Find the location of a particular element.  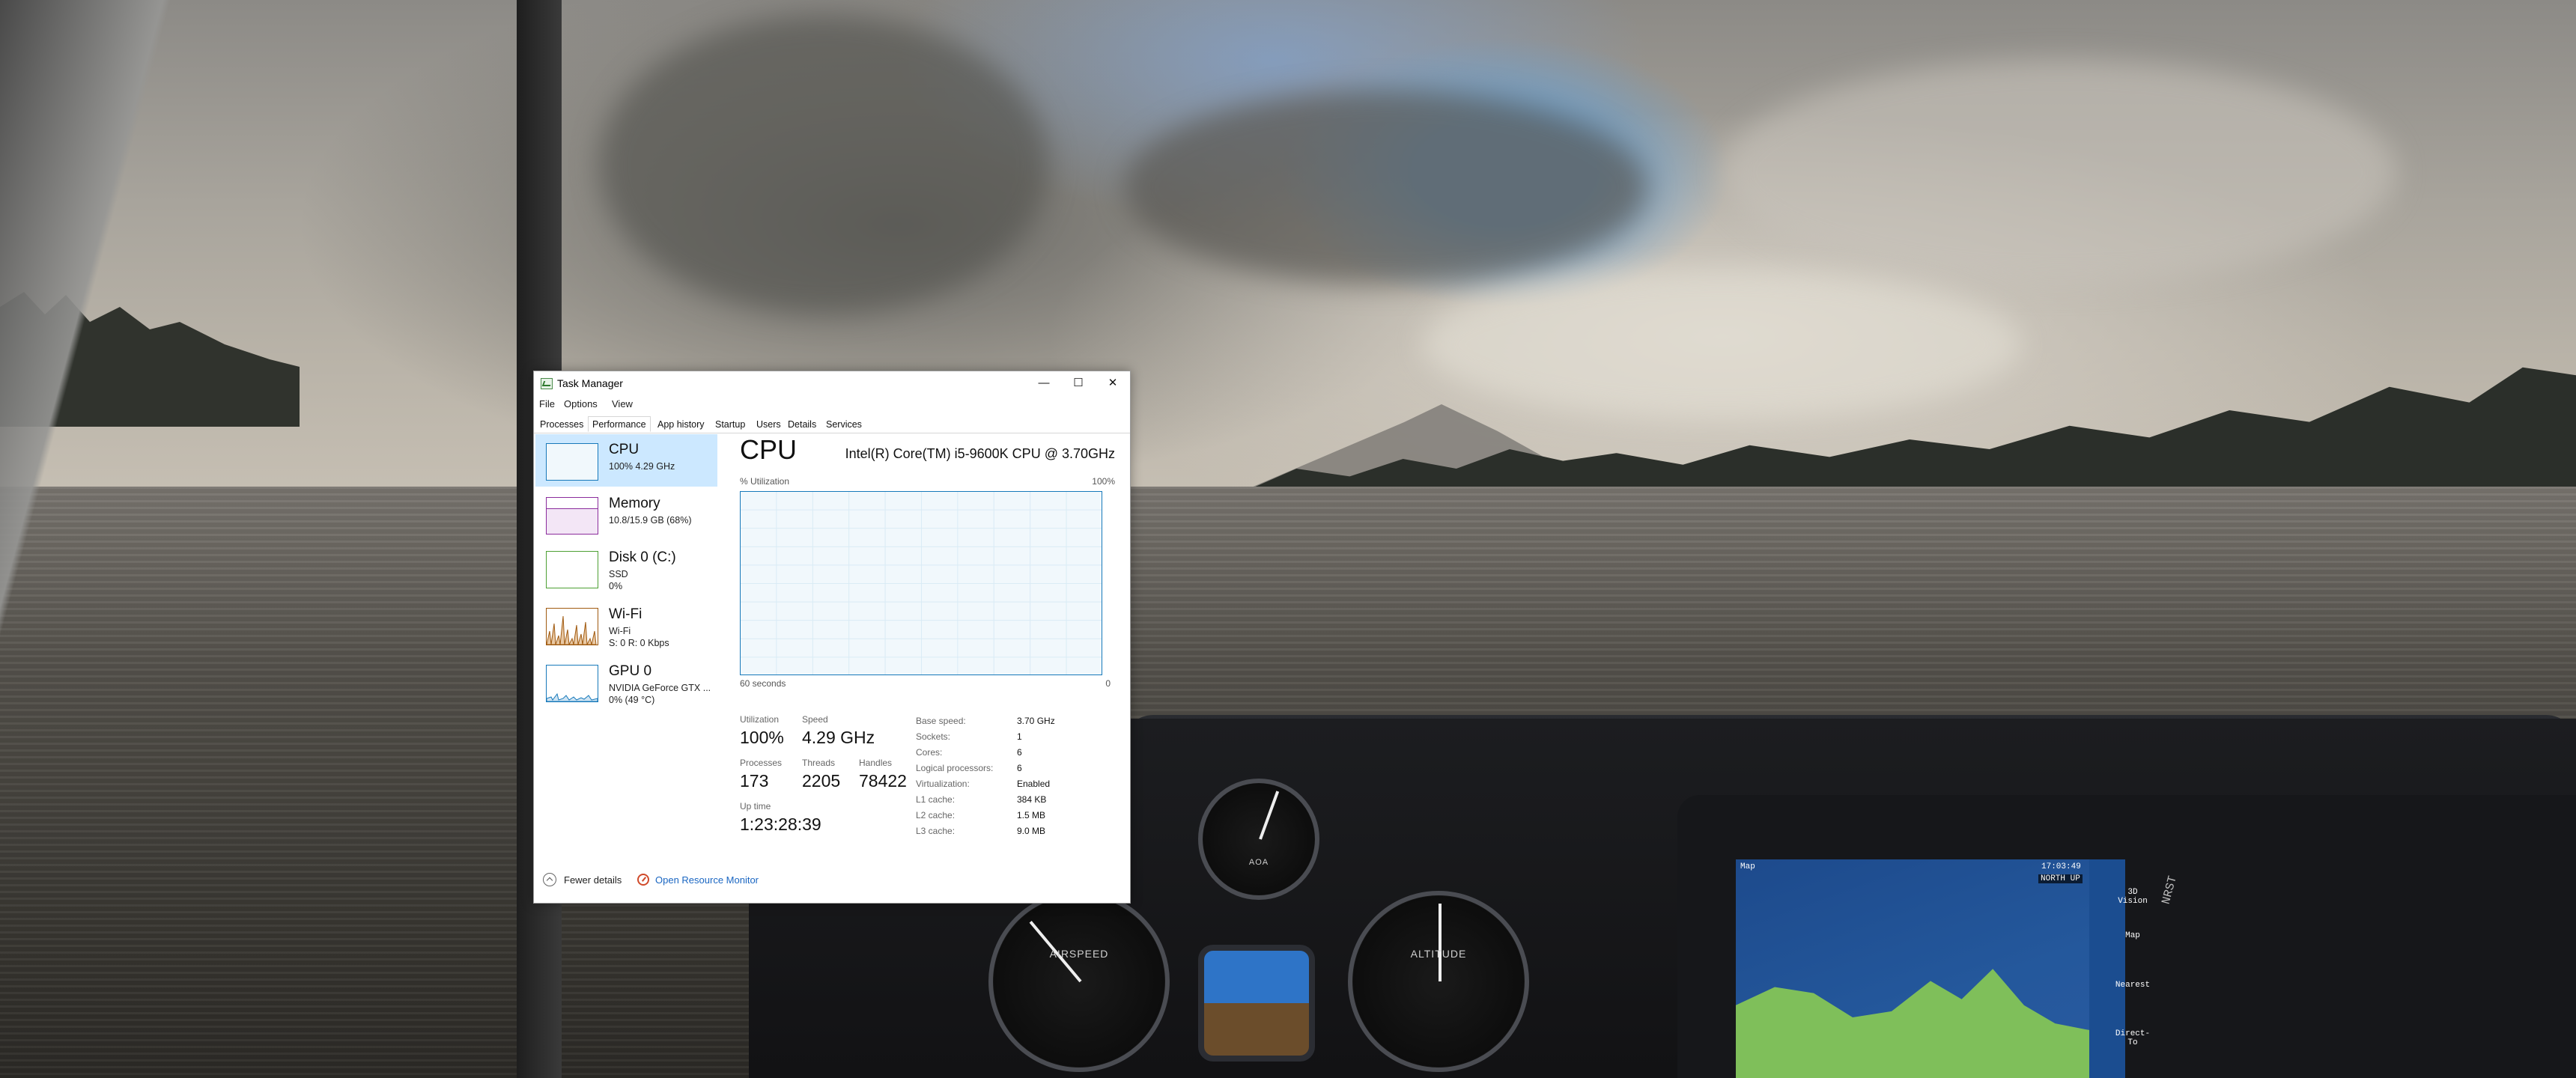

mfd-time: 17:03:49 is located at coordinates (2061, 866).